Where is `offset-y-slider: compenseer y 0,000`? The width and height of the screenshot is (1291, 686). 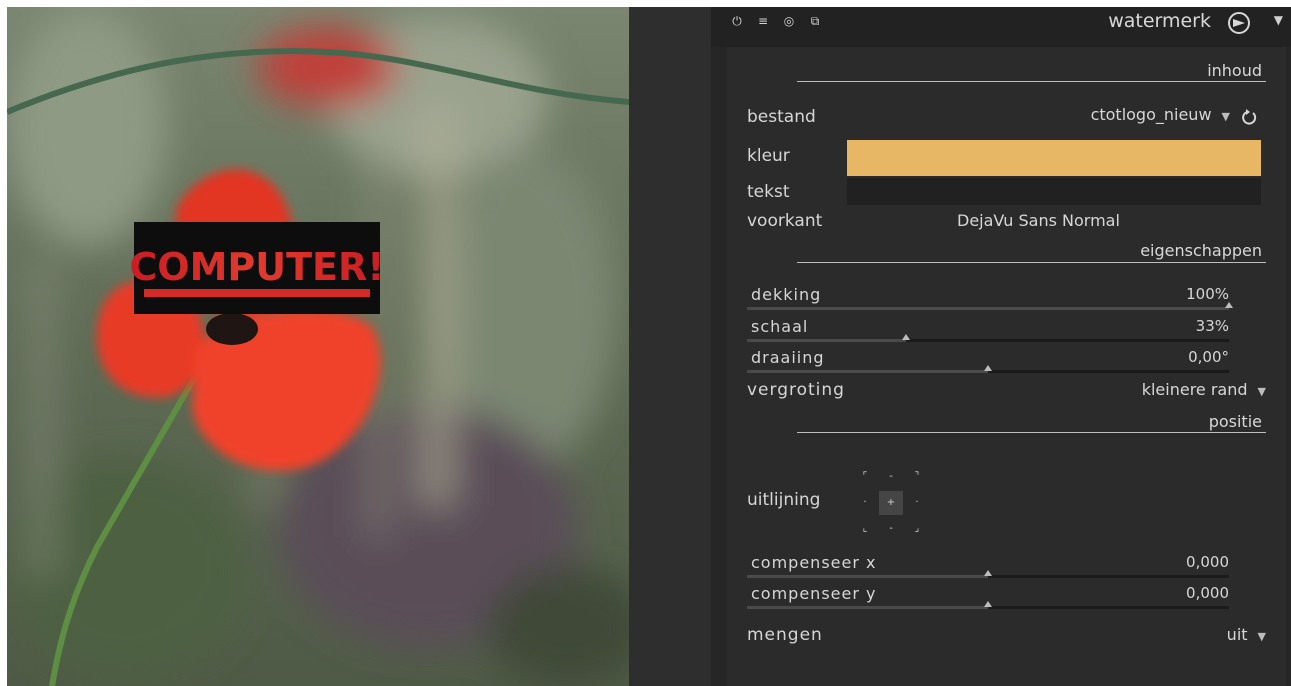
offset-y-slider: compenseer y 0,000 is located at coordinates (988, 600).